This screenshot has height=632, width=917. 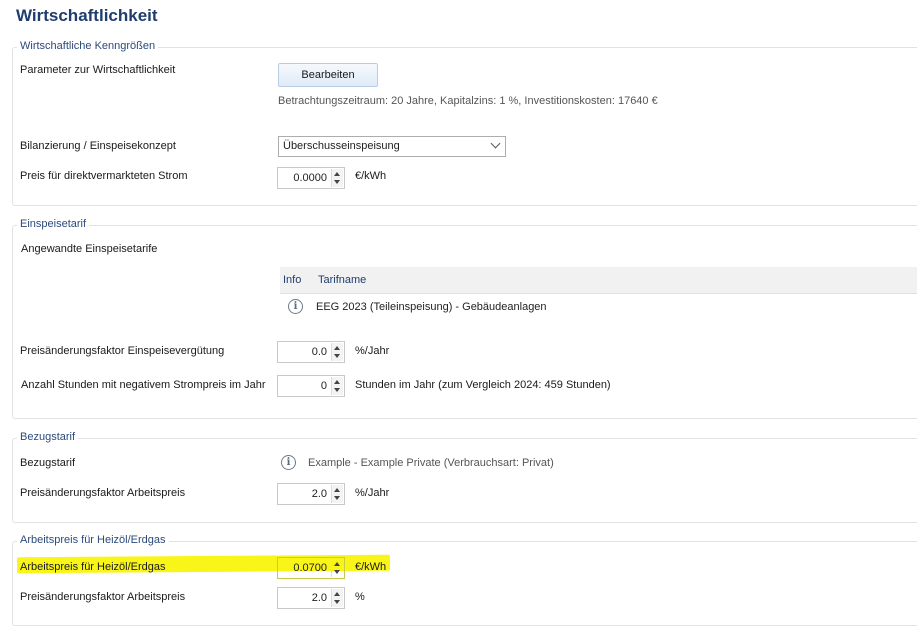 I want to click on heizoel-preis-label: Arbeitspreis für Heizöl/Erdgas, so click(x=93, y=567).